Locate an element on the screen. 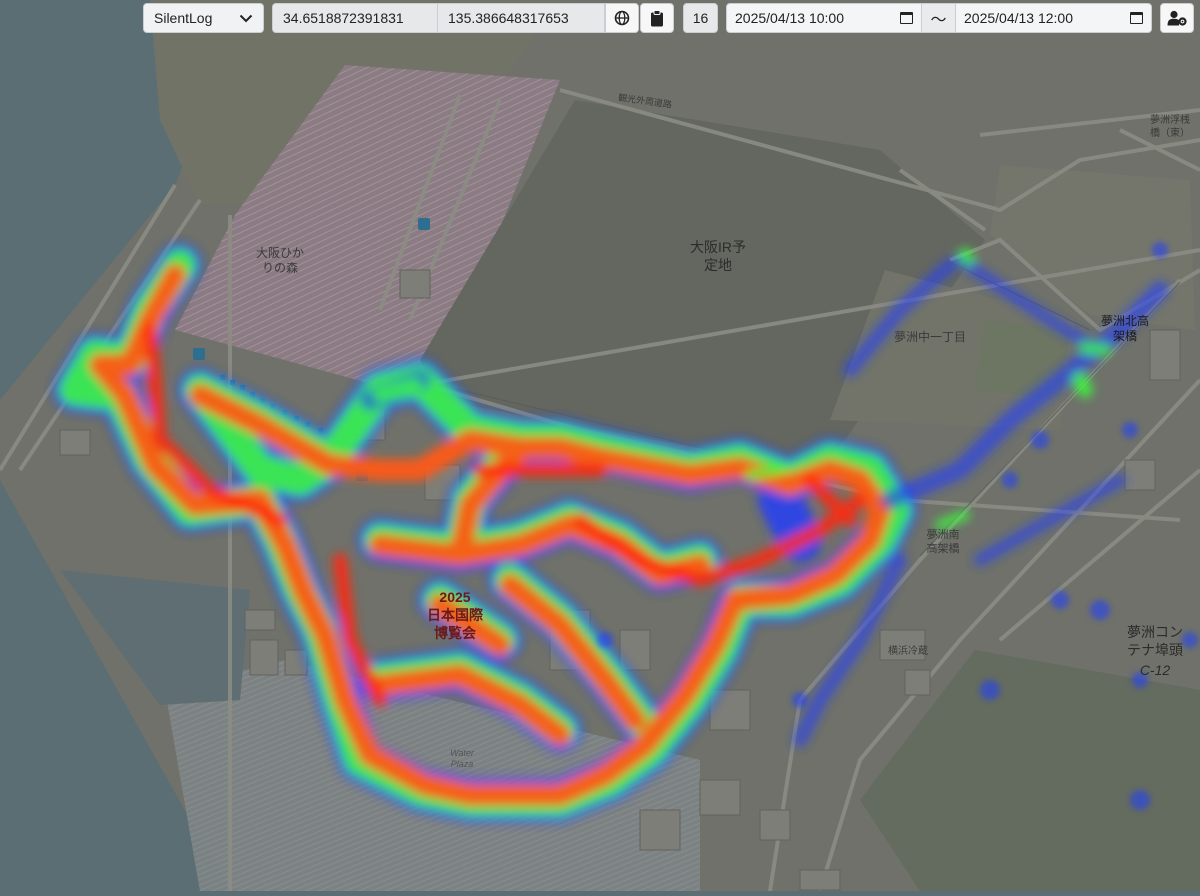 This screenshot has height=896, width=1200. label-expo: 2025 日本国際 博覧会 is located at coordinates (455, 615).